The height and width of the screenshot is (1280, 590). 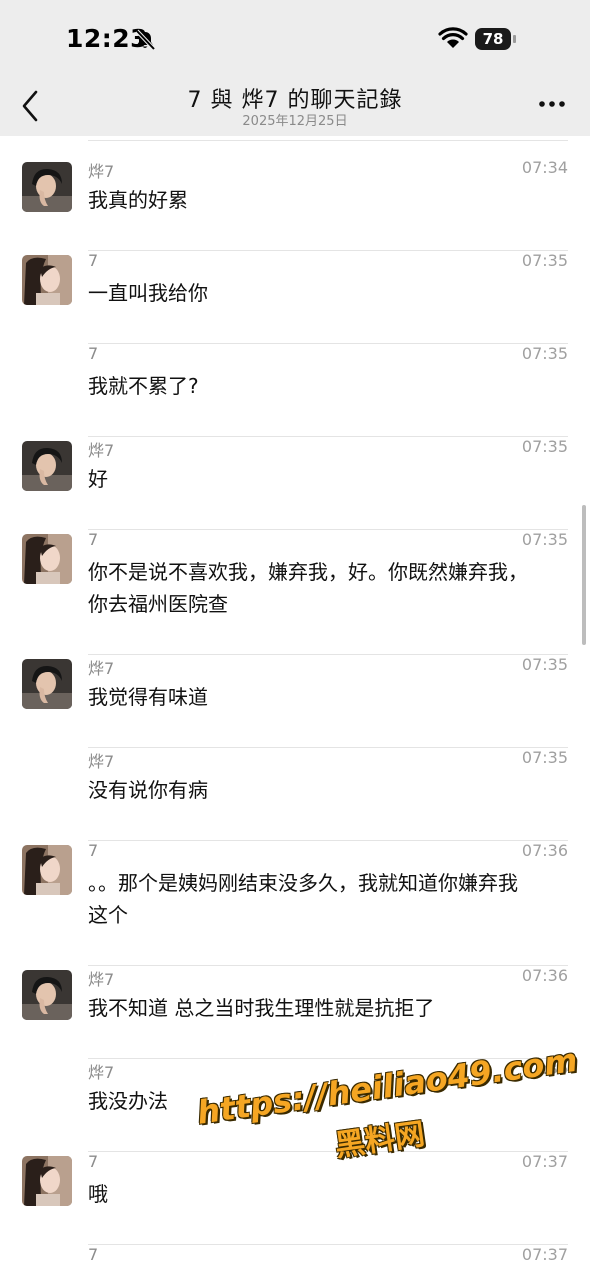 I want to click on message-row: 烨7 07:36 我没办法, so click(x=295, y=1105).